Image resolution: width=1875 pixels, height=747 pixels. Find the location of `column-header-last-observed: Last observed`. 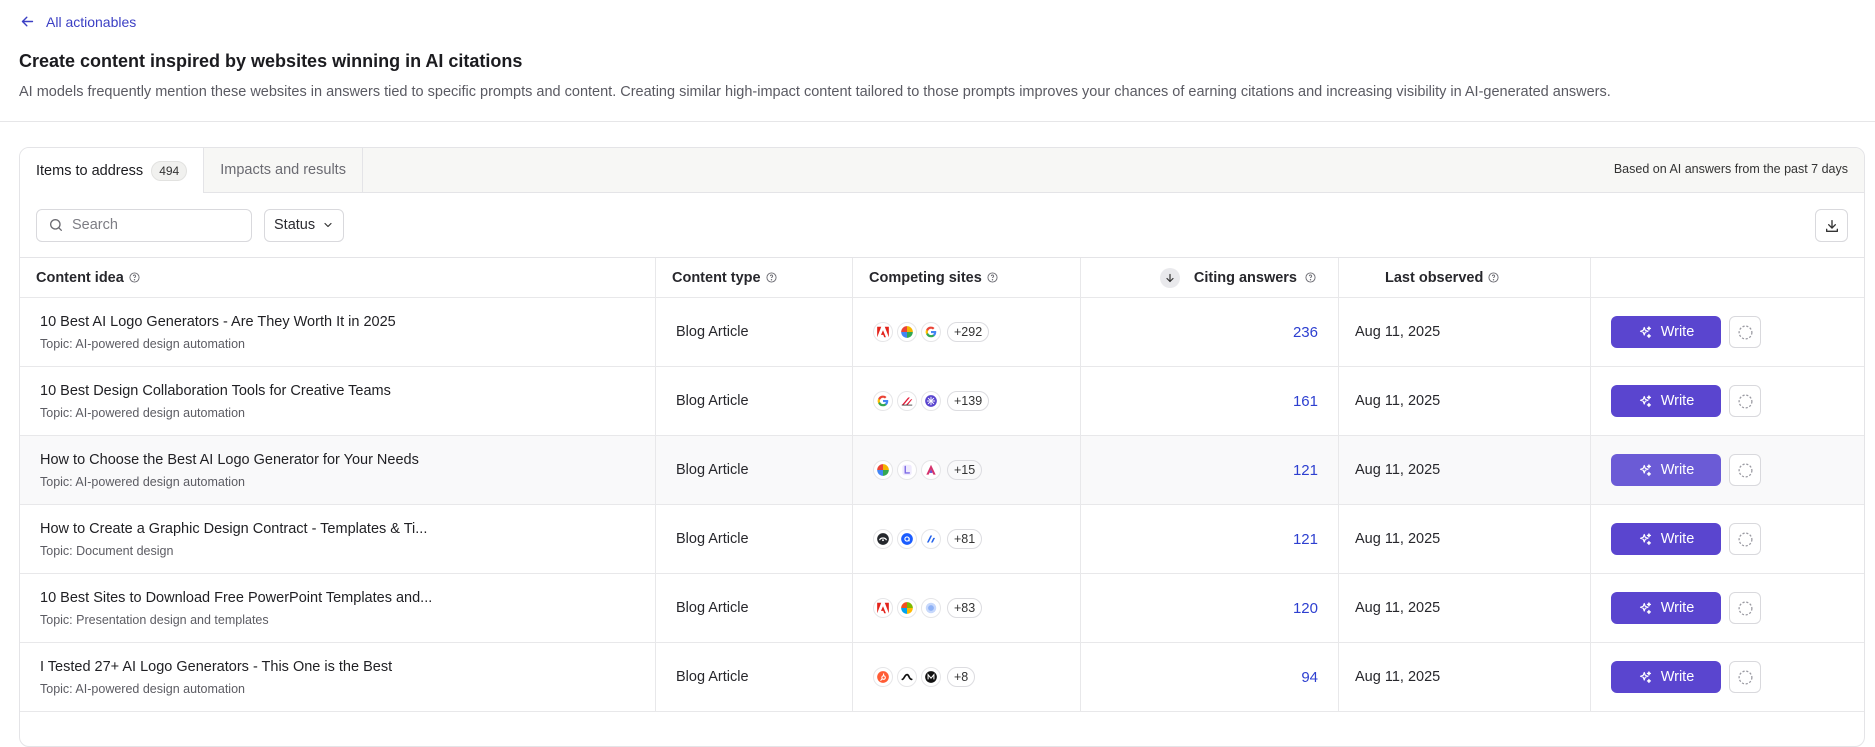

column-header-last-observed: Last observed is located at coordinates (1465, 277).